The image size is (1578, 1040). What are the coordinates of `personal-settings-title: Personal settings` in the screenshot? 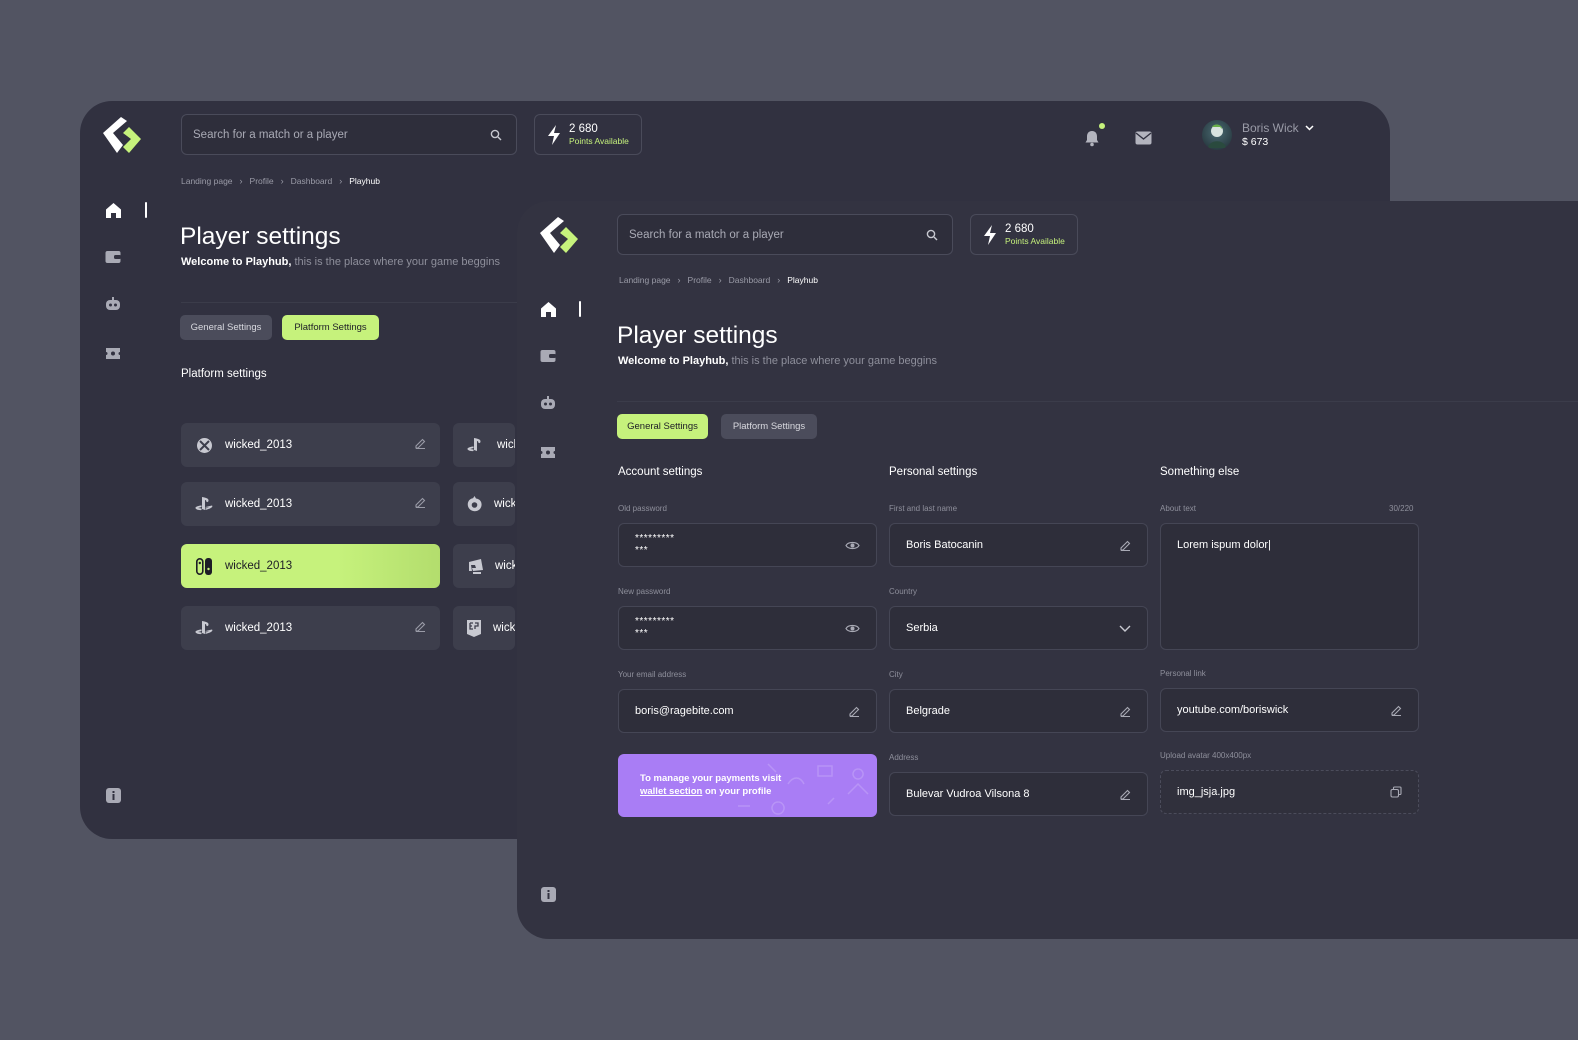 It's located at (933, 472).